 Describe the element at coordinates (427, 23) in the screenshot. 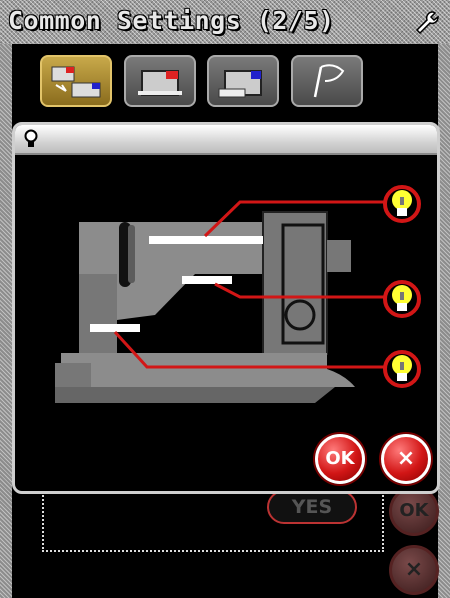

I see `wrench-icon` at that location.